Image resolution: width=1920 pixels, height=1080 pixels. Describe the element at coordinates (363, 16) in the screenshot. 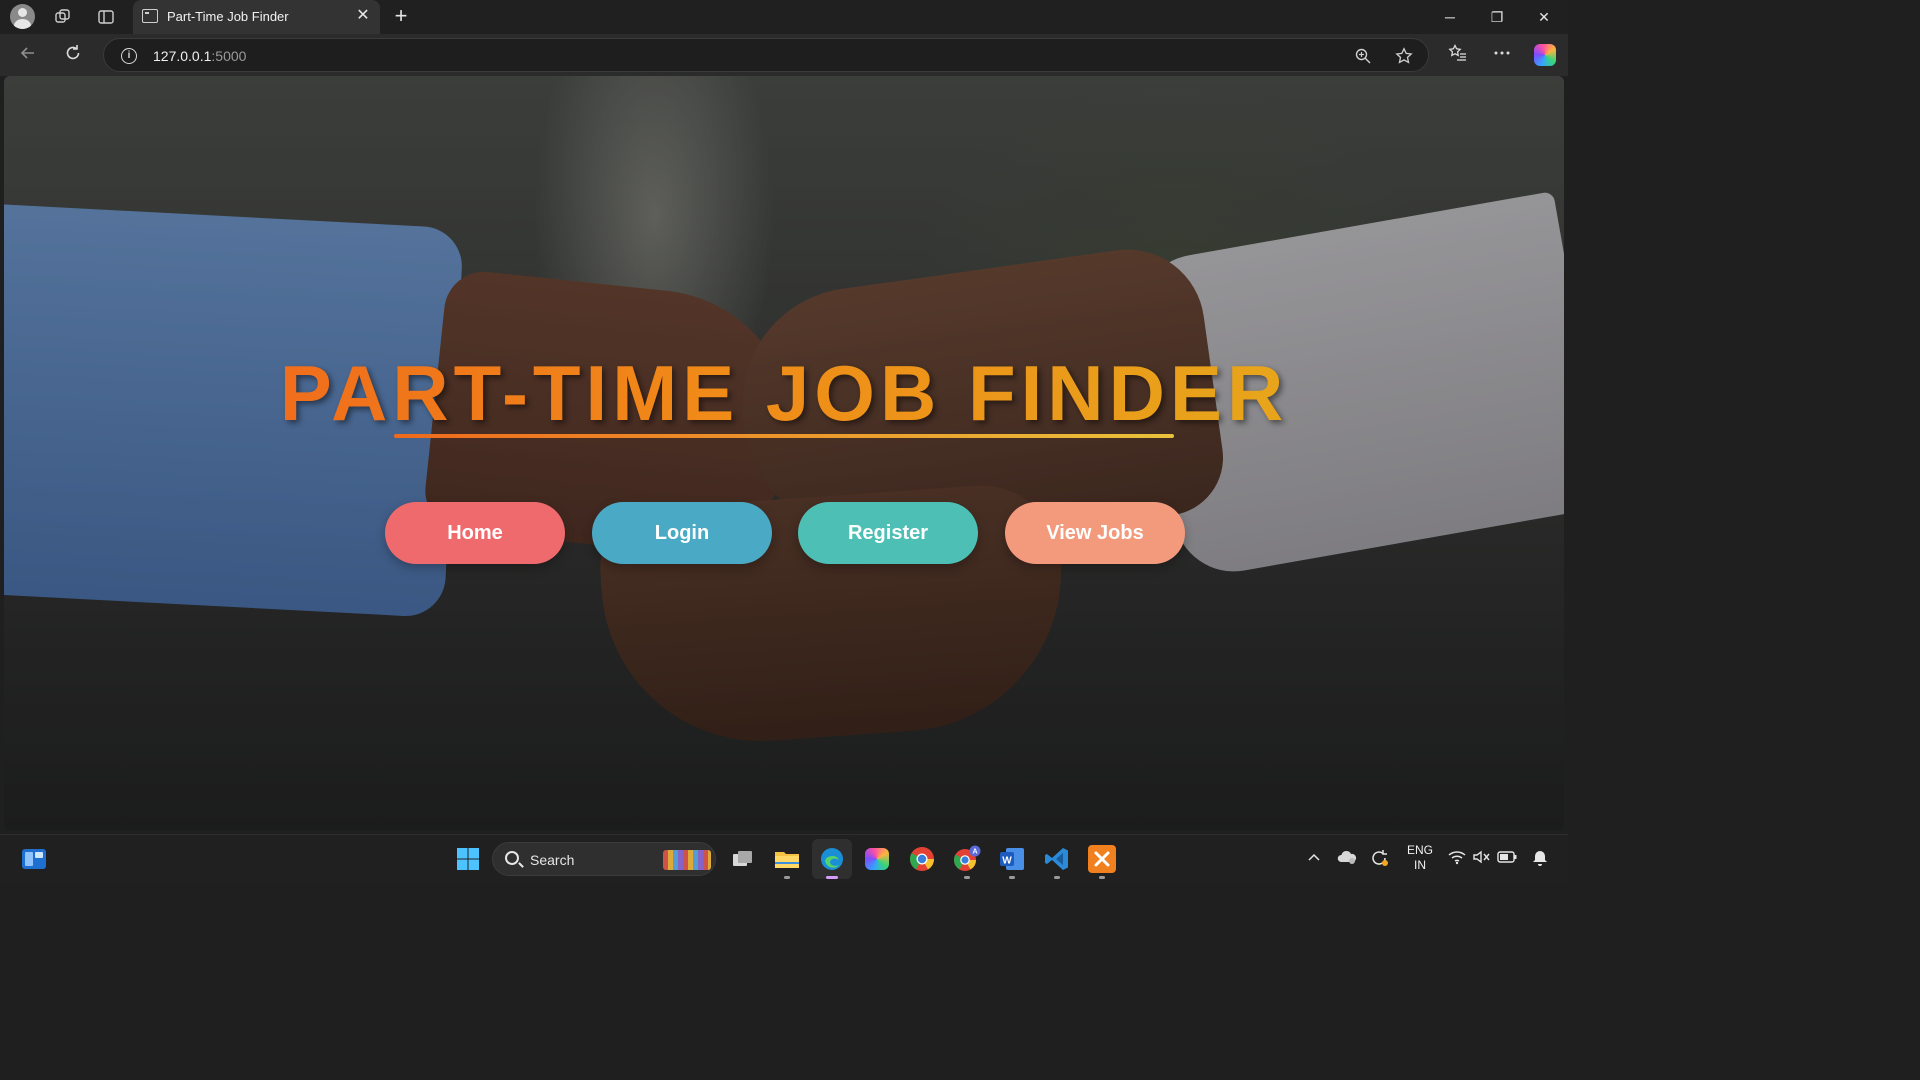

I see `tab-close-icon: ✕` at that location.